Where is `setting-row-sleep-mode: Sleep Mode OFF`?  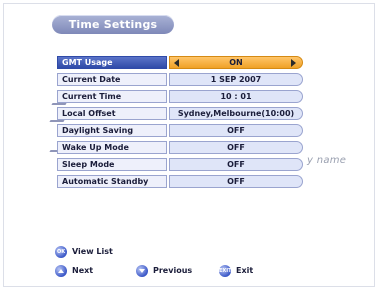 setting-row-sleep-mode: Sleep Mode OFF is located at coordinates (180, 164).